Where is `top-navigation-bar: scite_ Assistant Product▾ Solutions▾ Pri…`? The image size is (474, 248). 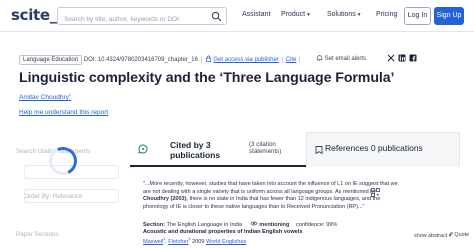 top-navigation-bar: scite_ Assistant Product▾ Solutions▾ Pri… is located at coordinates (237, 16).